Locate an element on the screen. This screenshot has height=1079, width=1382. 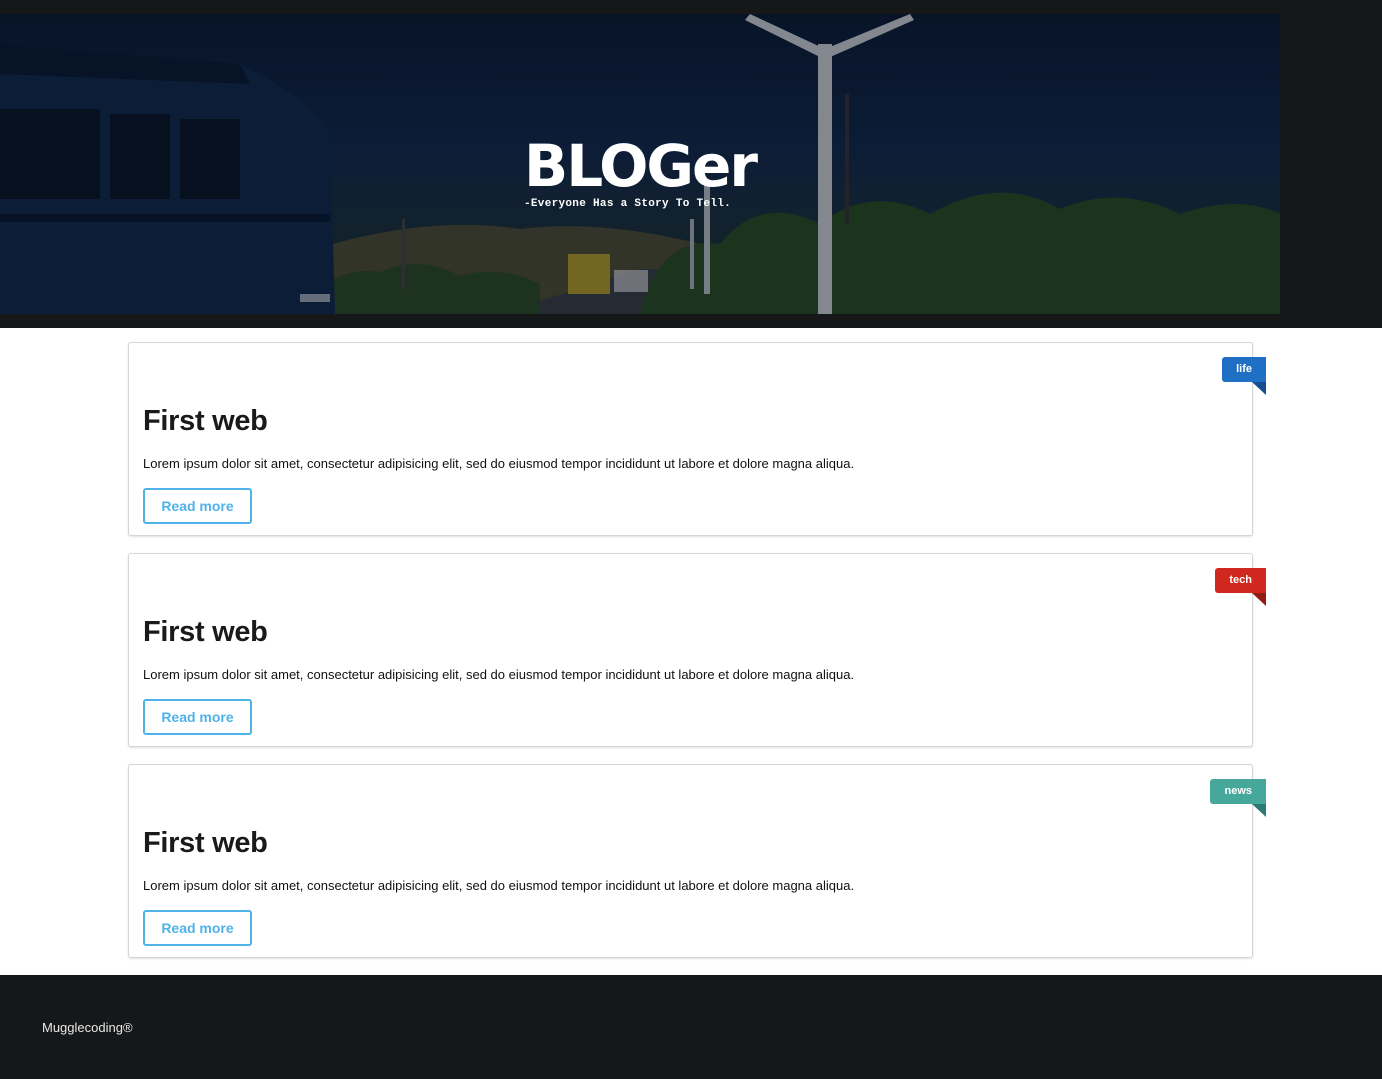
tag-ribbon-news: news is located at coordinates (1238, 798).